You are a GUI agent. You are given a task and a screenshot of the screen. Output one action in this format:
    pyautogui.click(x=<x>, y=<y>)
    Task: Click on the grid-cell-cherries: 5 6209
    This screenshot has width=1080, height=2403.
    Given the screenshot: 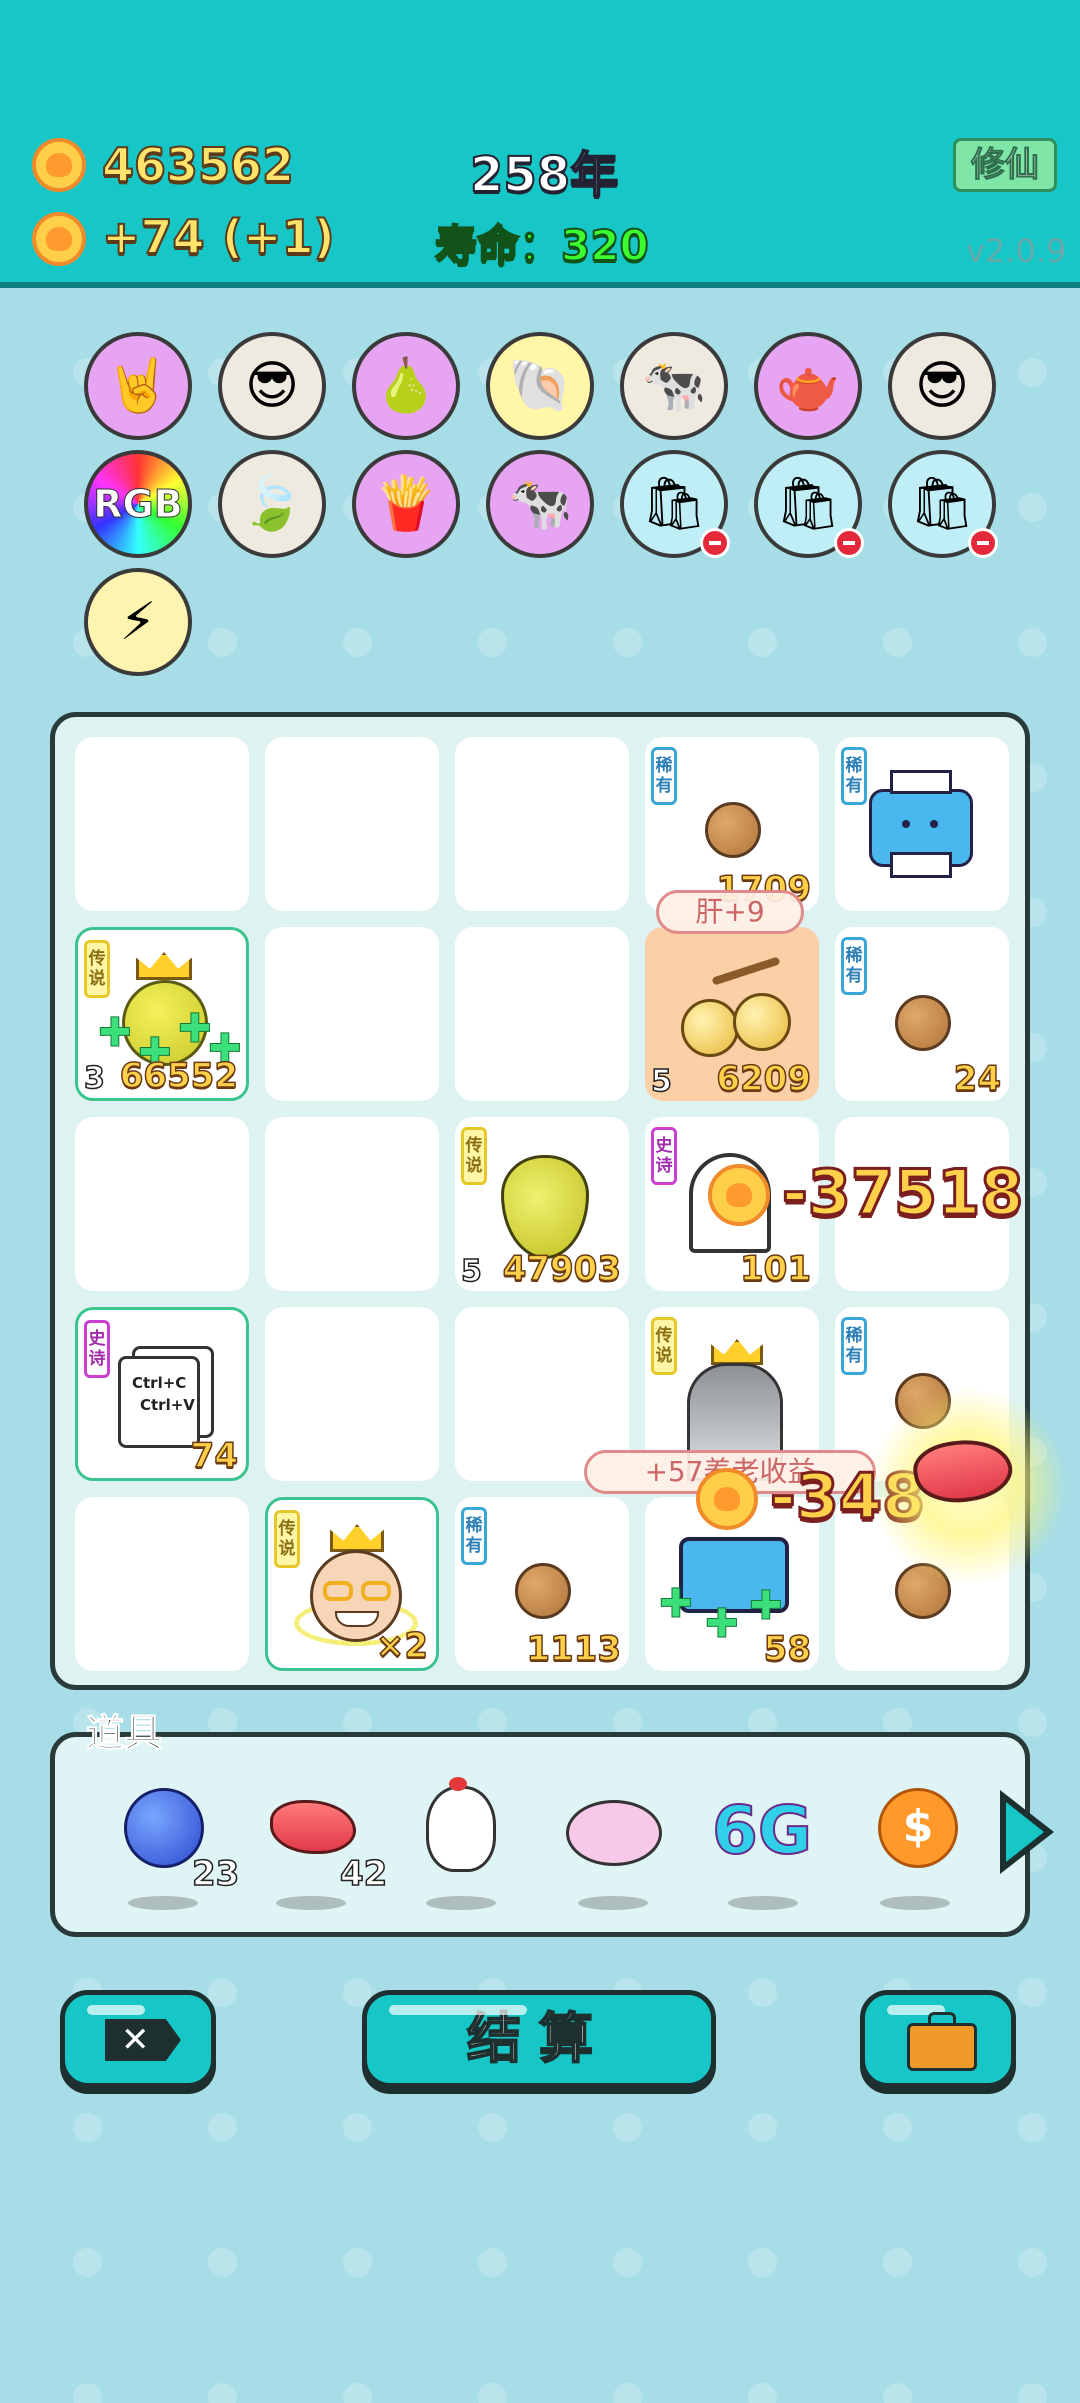 What is the action you would take?
    pyautogui.click(x=732, y=1014)
    